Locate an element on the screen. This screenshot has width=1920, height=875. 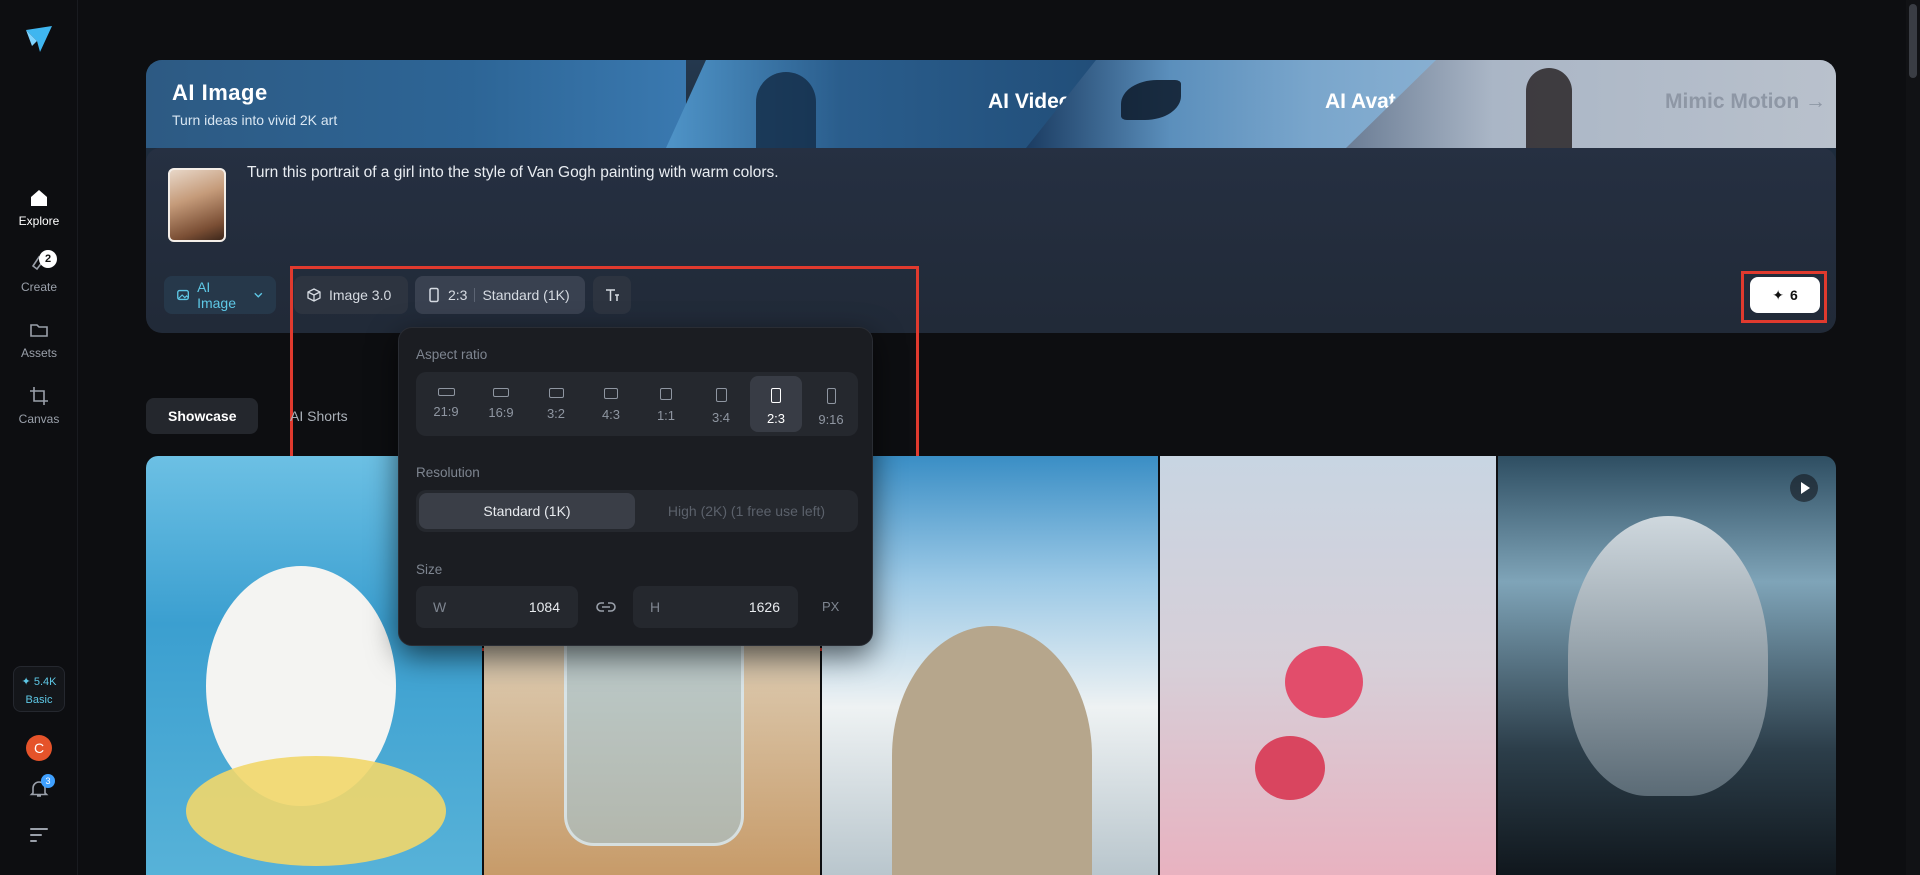
quality-label: Standard (1K) is located at coordinates (526, 295).